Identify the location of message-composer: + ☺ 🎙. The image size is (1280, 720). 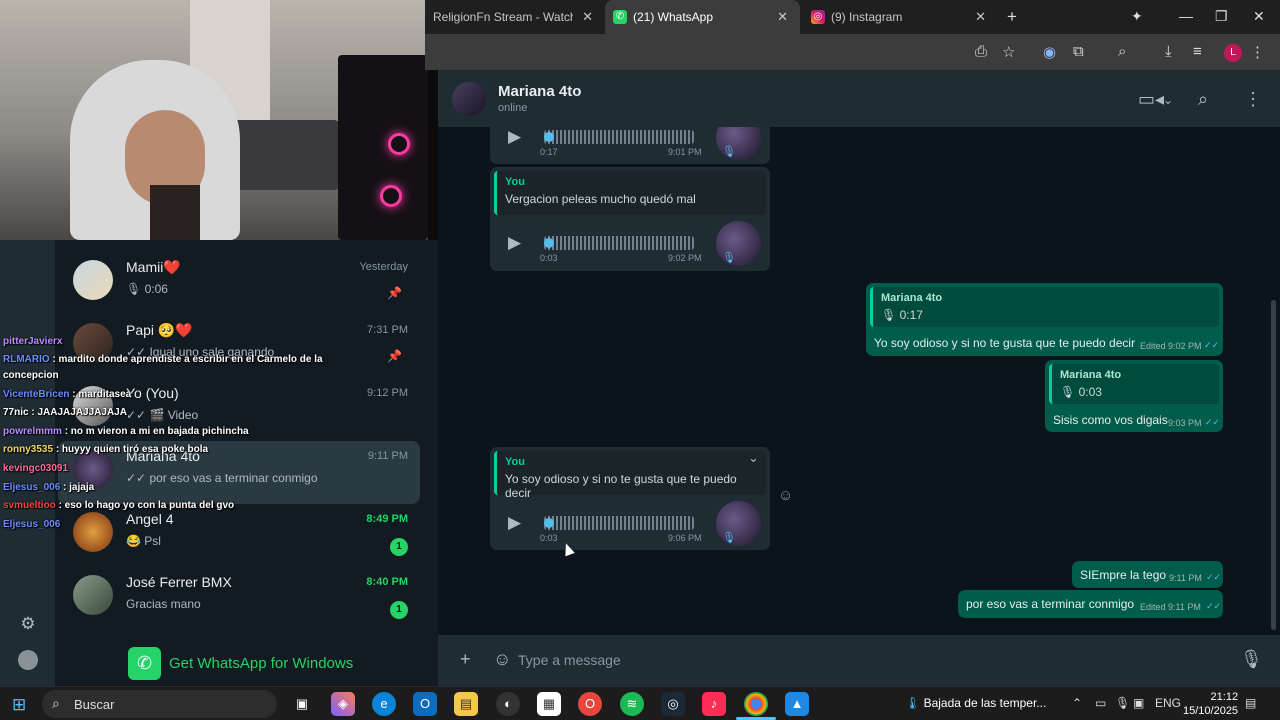
(859, 660).